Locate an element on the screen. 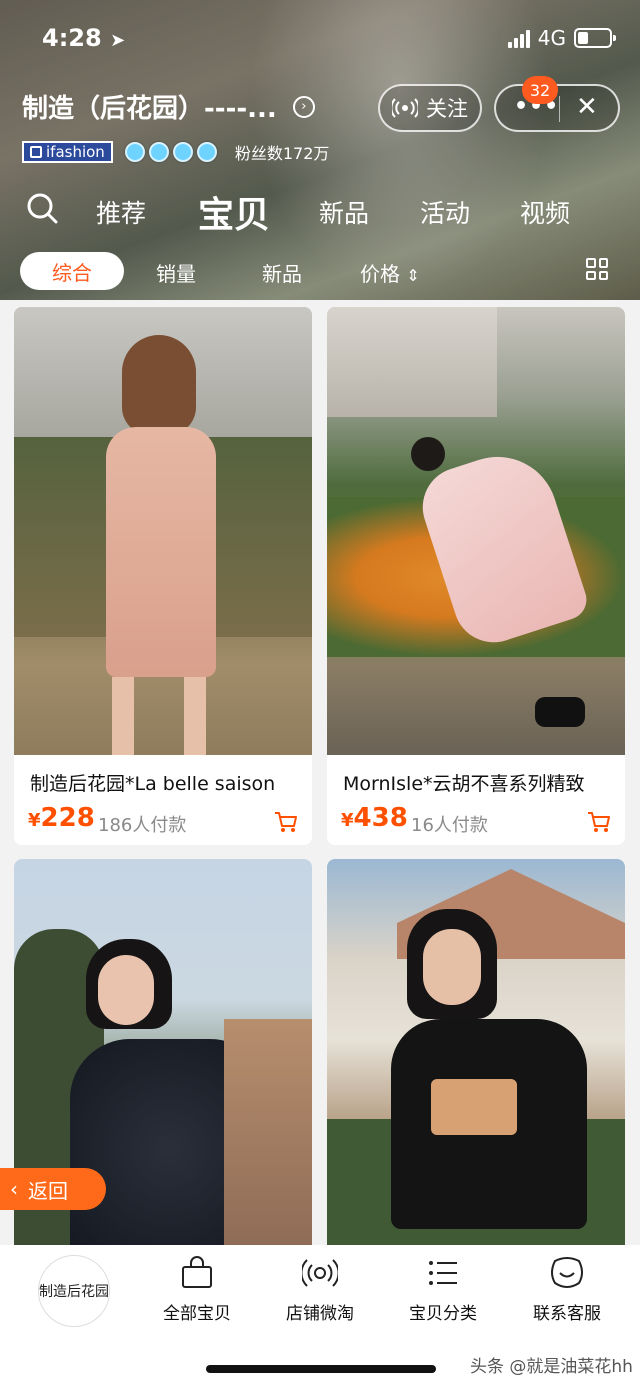  filter-new: 新品 is located at coordinates (282, 272).